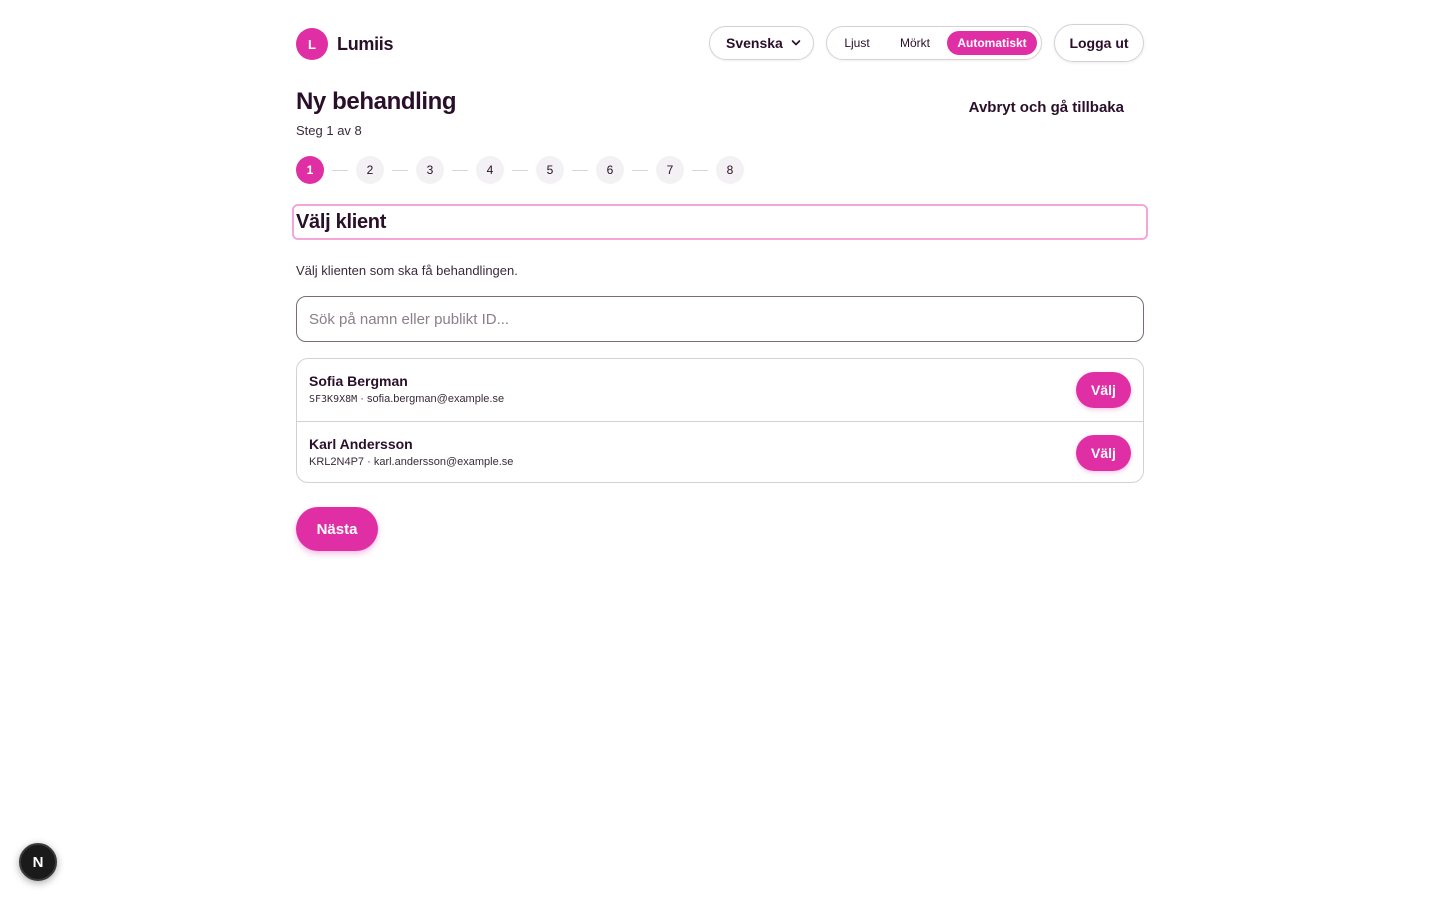  I want to click on theme-option-light: Ljust, so click(857, 43).